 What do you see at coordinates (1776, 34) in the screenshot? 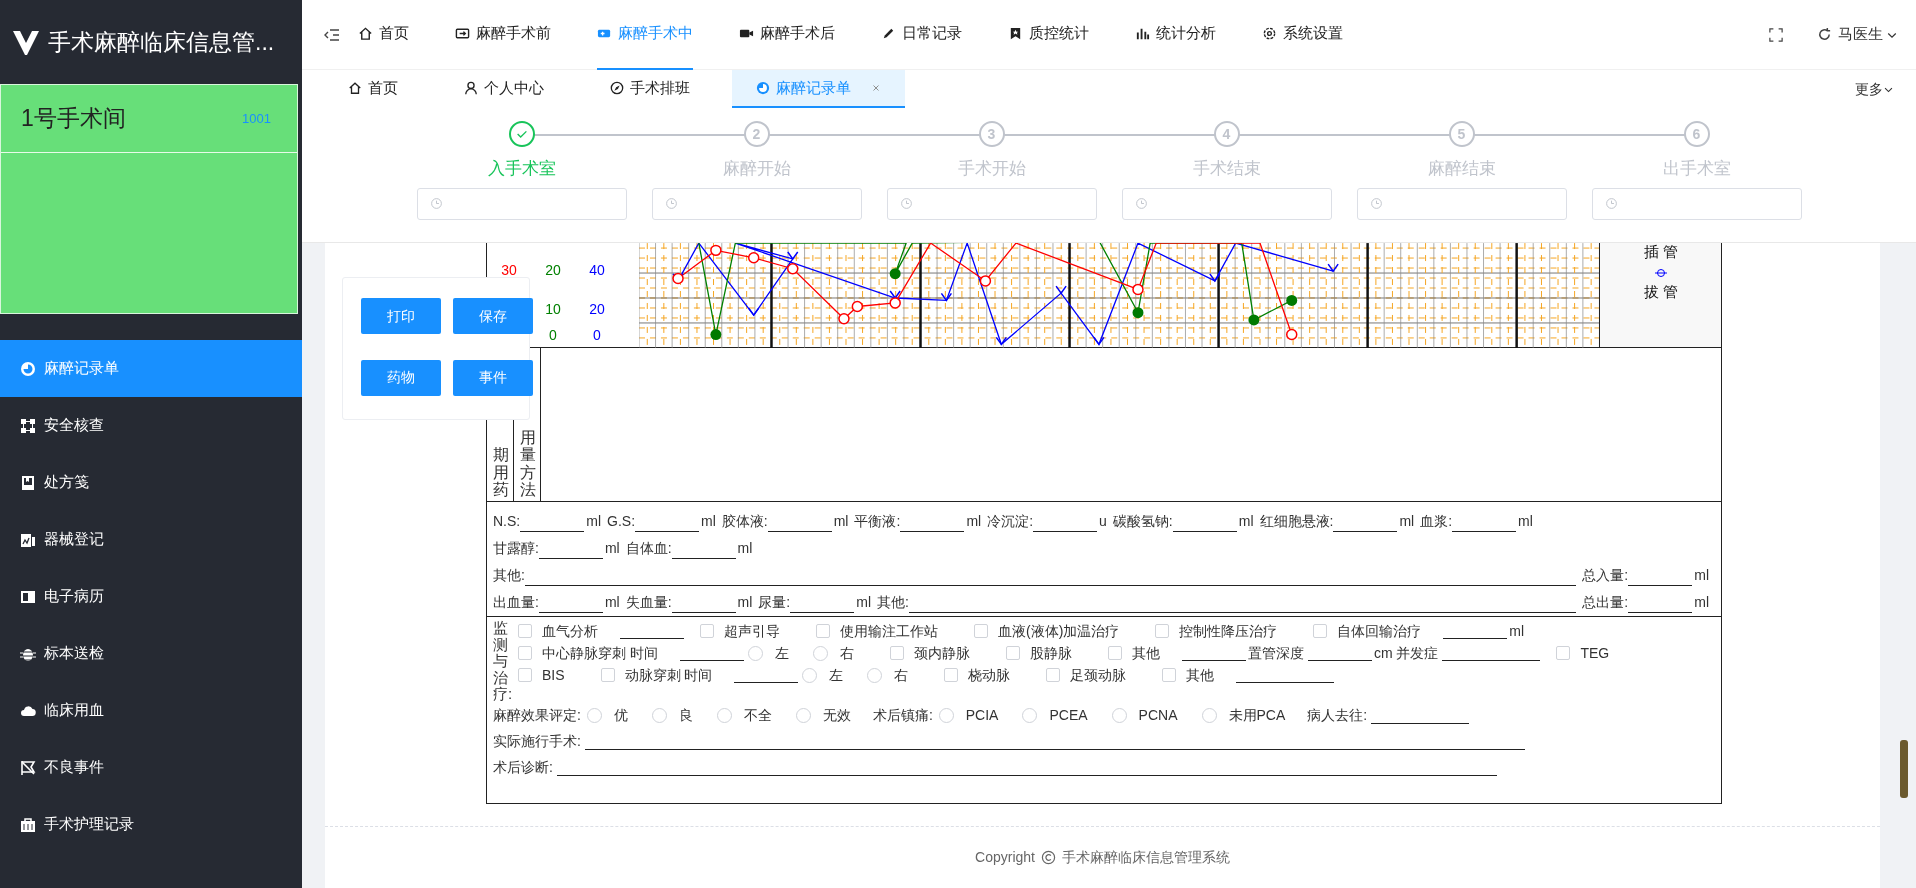
I see `fullscreen-icon` at bounding box center [1776, 34].